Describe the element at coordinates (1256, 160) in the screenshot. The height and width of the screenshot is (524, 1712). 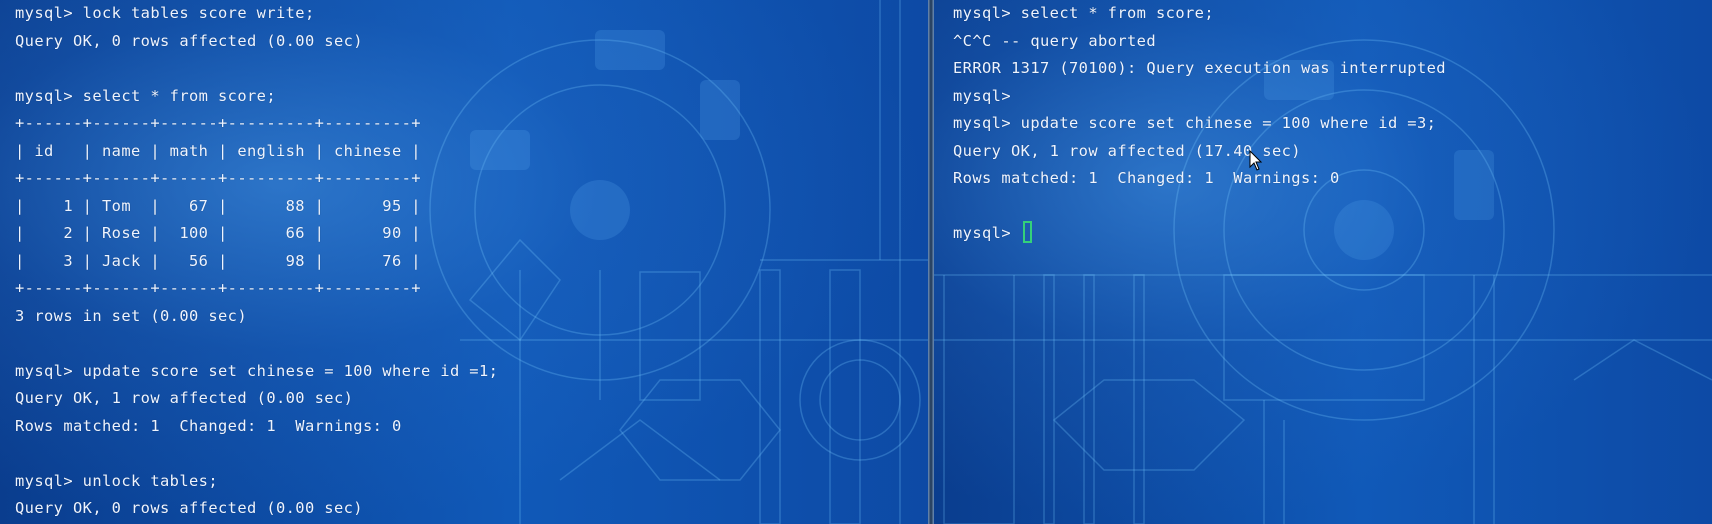
I see `mouse-pointer-icon` at that location.